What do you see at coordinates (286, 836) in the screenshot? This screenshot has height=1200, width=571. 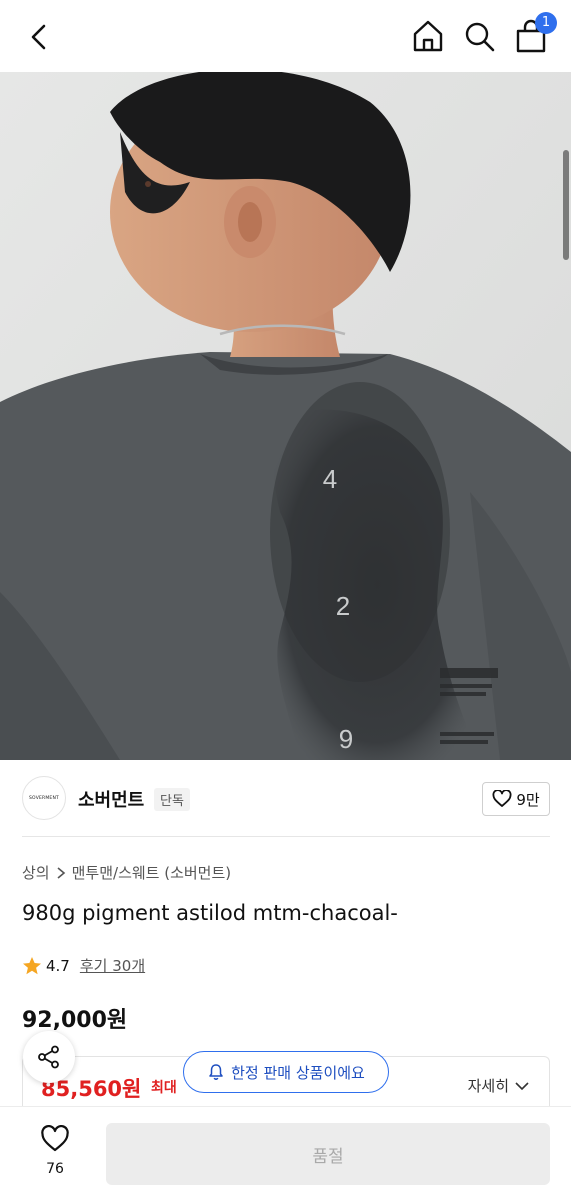 I see `divider` at bounding box center [286, 836].